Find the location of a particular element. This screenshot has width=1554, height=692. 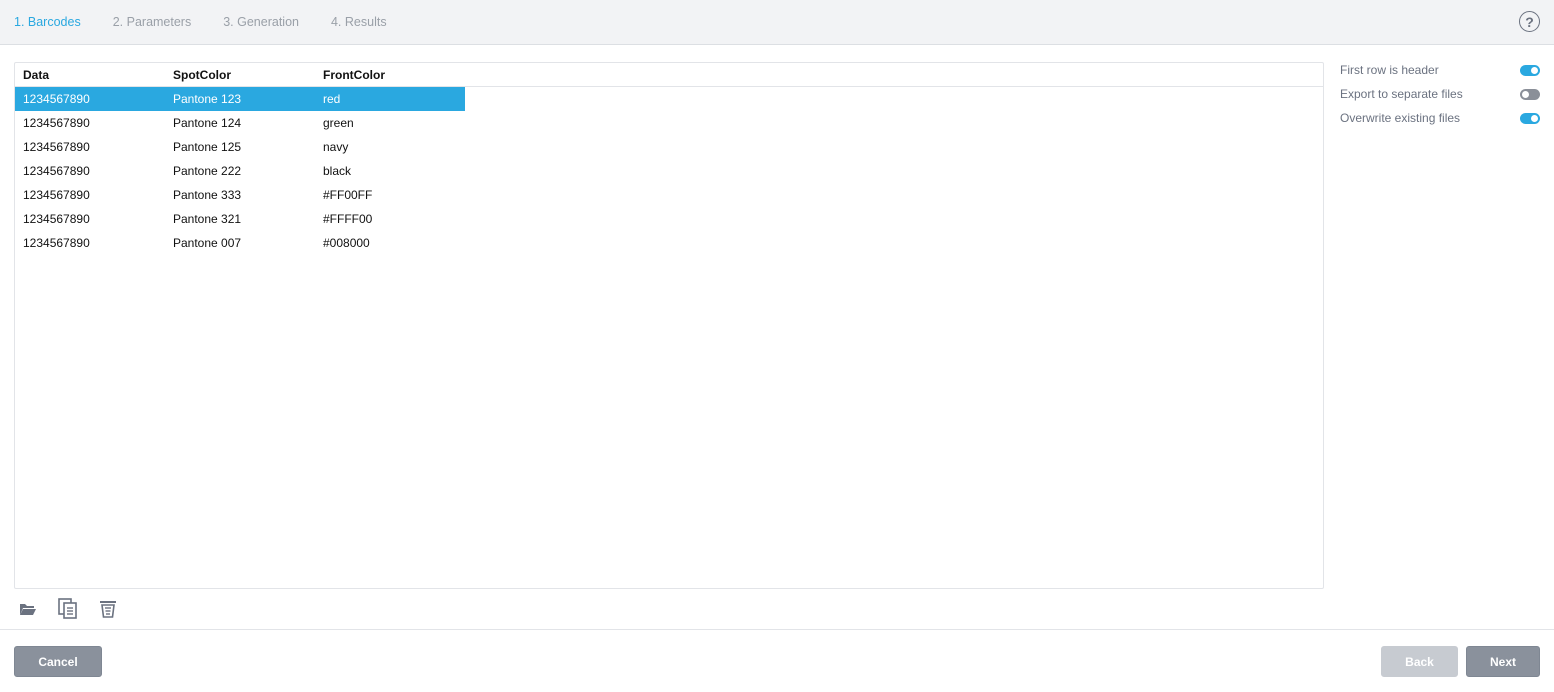

cell-spotcolor: Pantone 222 is located at coordinates (207, 171).